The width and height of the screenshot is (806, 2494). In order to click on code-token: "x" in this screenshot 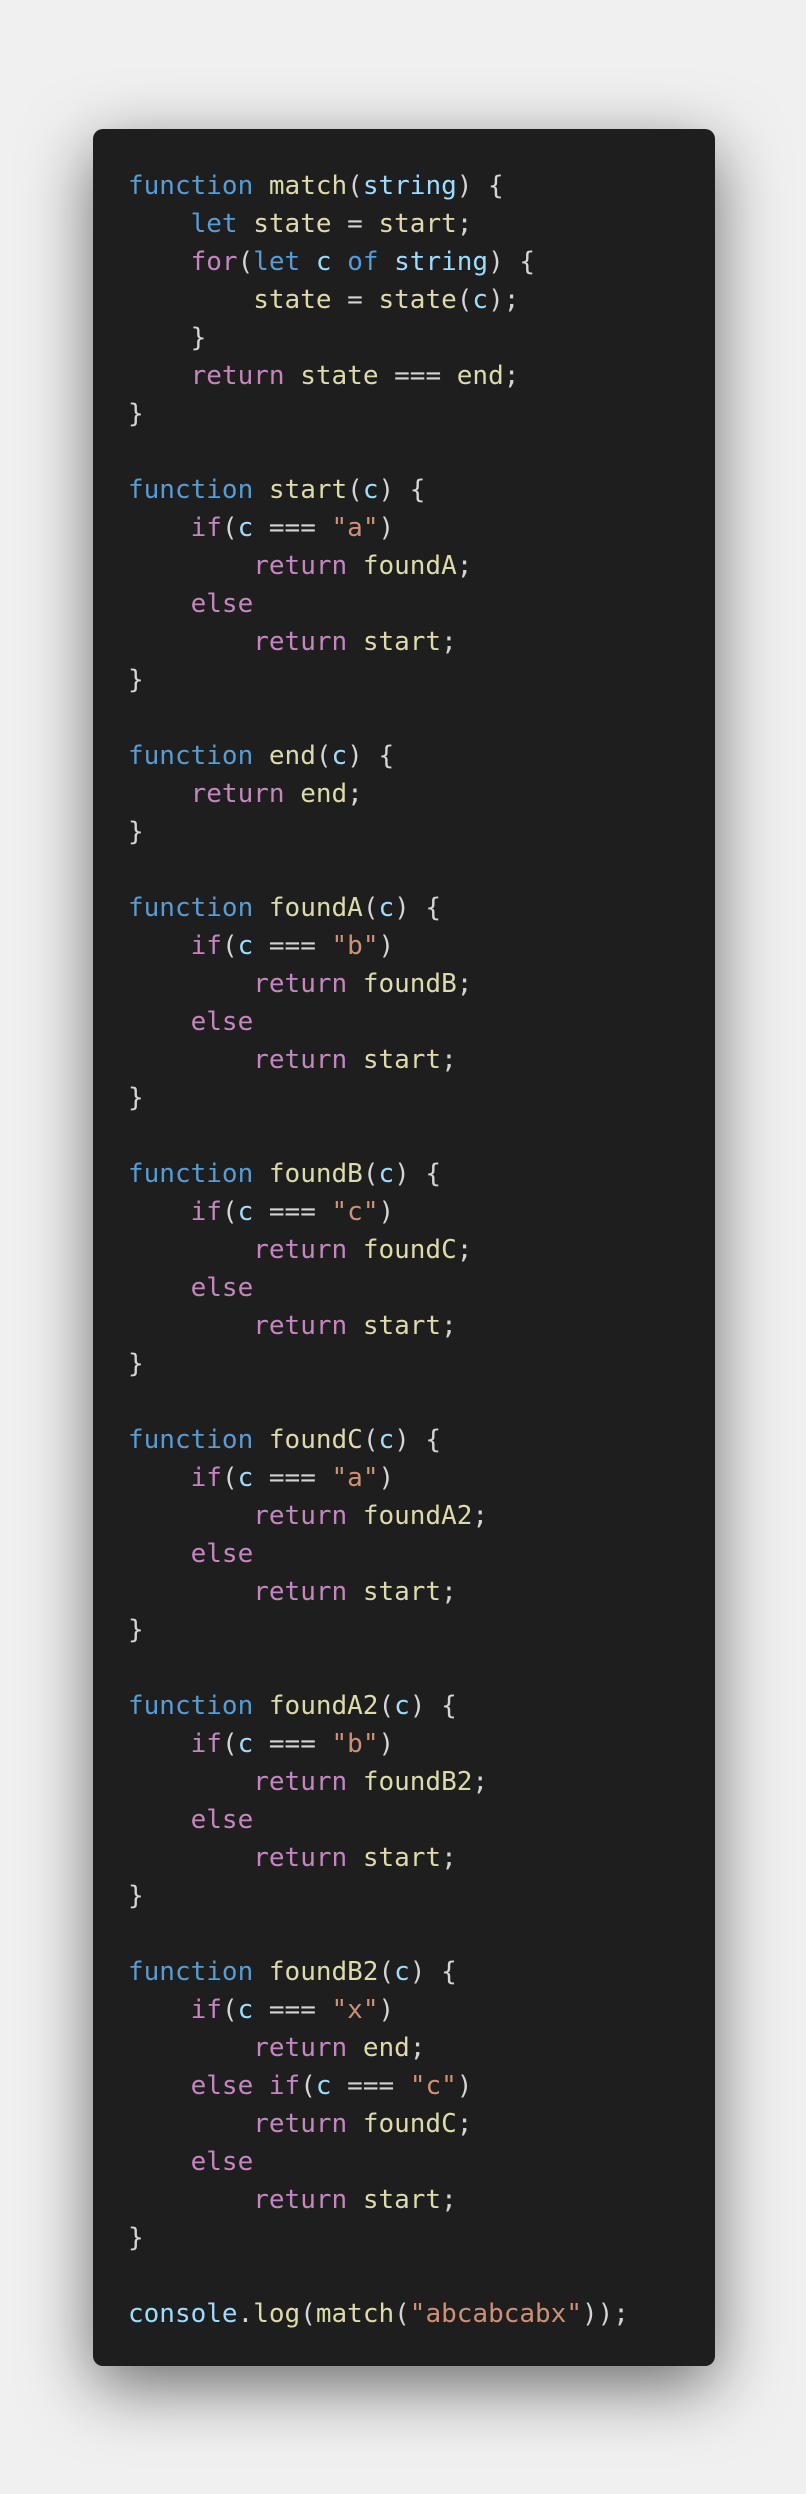, I will do `click(355, 2010)`.